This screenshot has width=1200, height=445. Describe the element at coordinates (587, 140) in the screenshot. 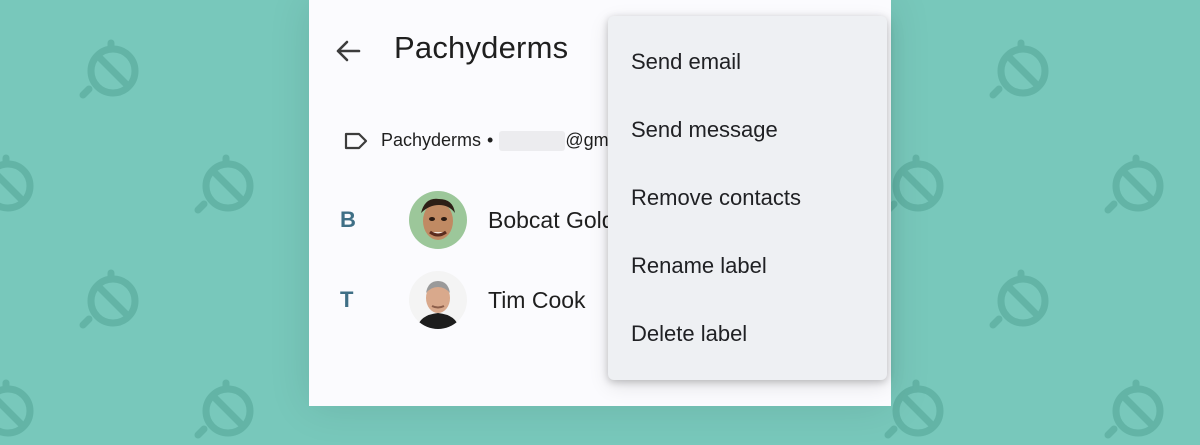

I see `label-email: @gm` at that location.